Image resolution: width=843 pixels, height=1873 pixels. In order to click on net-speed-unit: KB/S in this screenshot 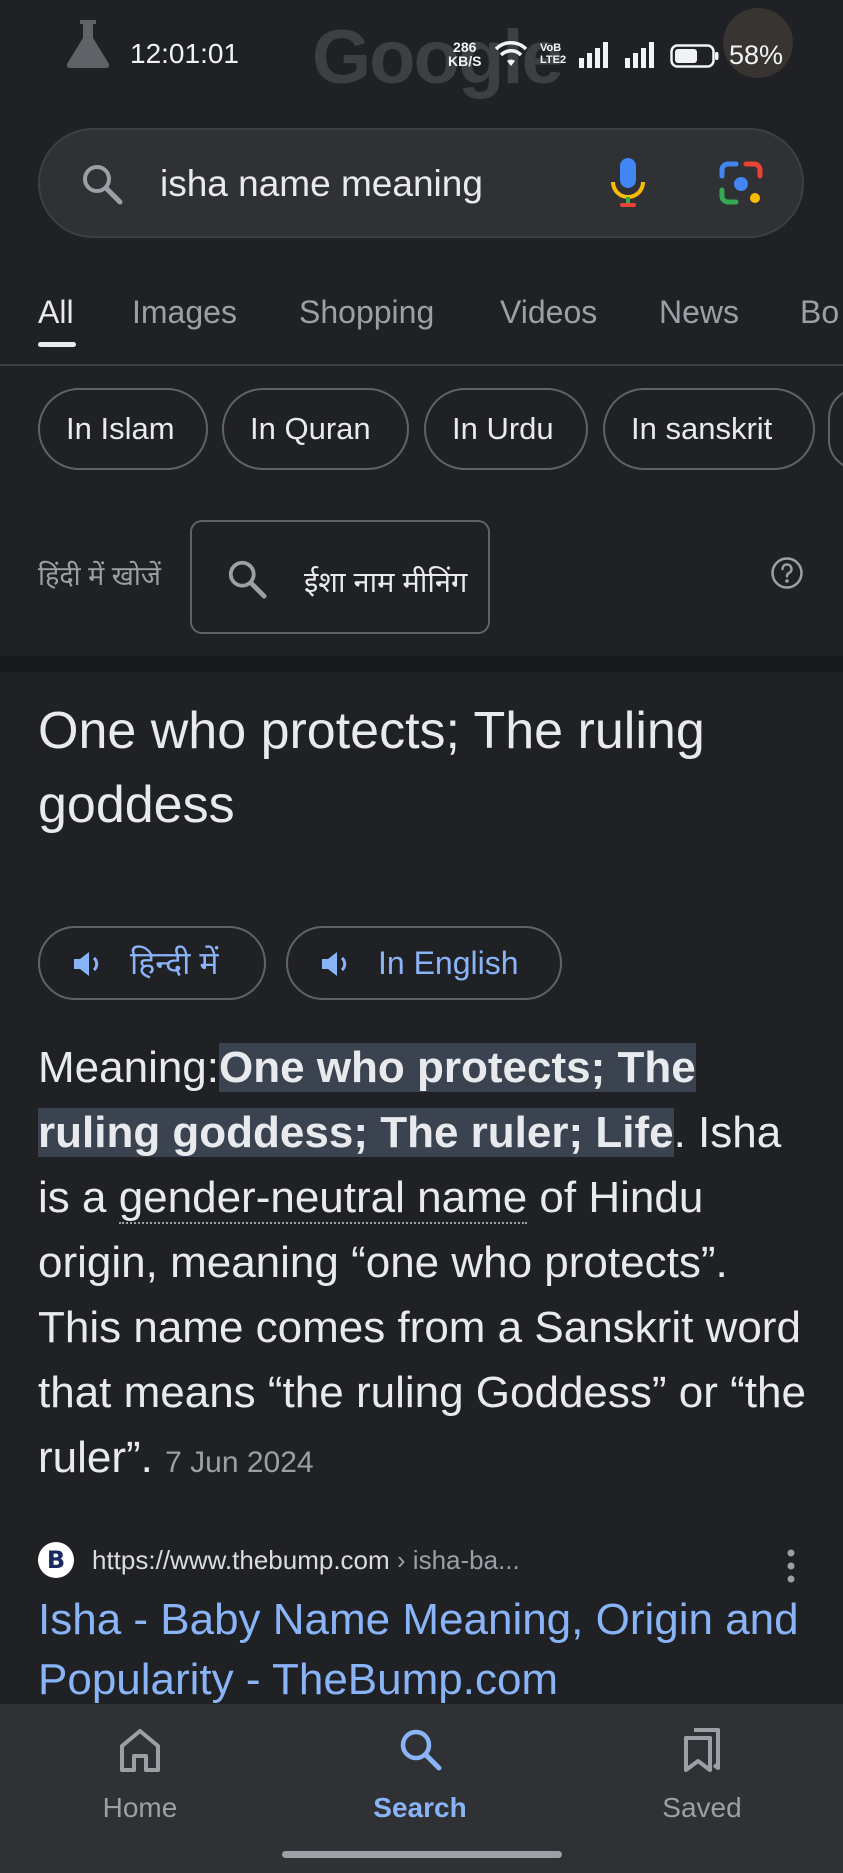, I will do `click(465, 61)`.